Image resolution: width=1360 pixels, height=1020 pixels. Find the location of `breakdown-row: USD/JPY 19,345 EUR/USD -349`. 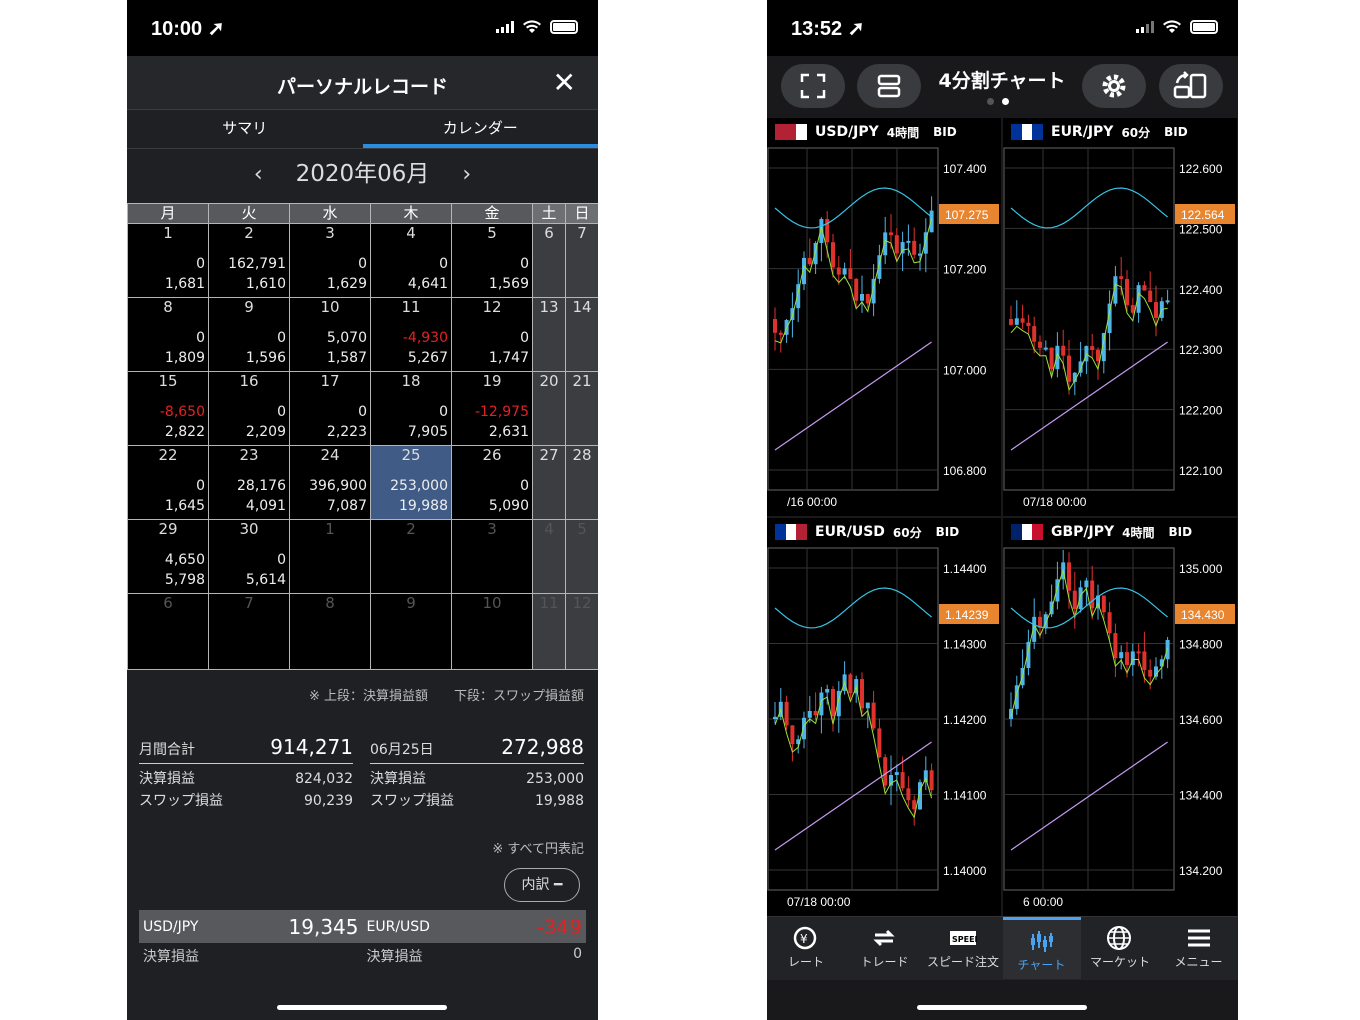

breakdown-row: USD/JPY 19,345 EUR/USD -349 is located at coordinates (362, 926).